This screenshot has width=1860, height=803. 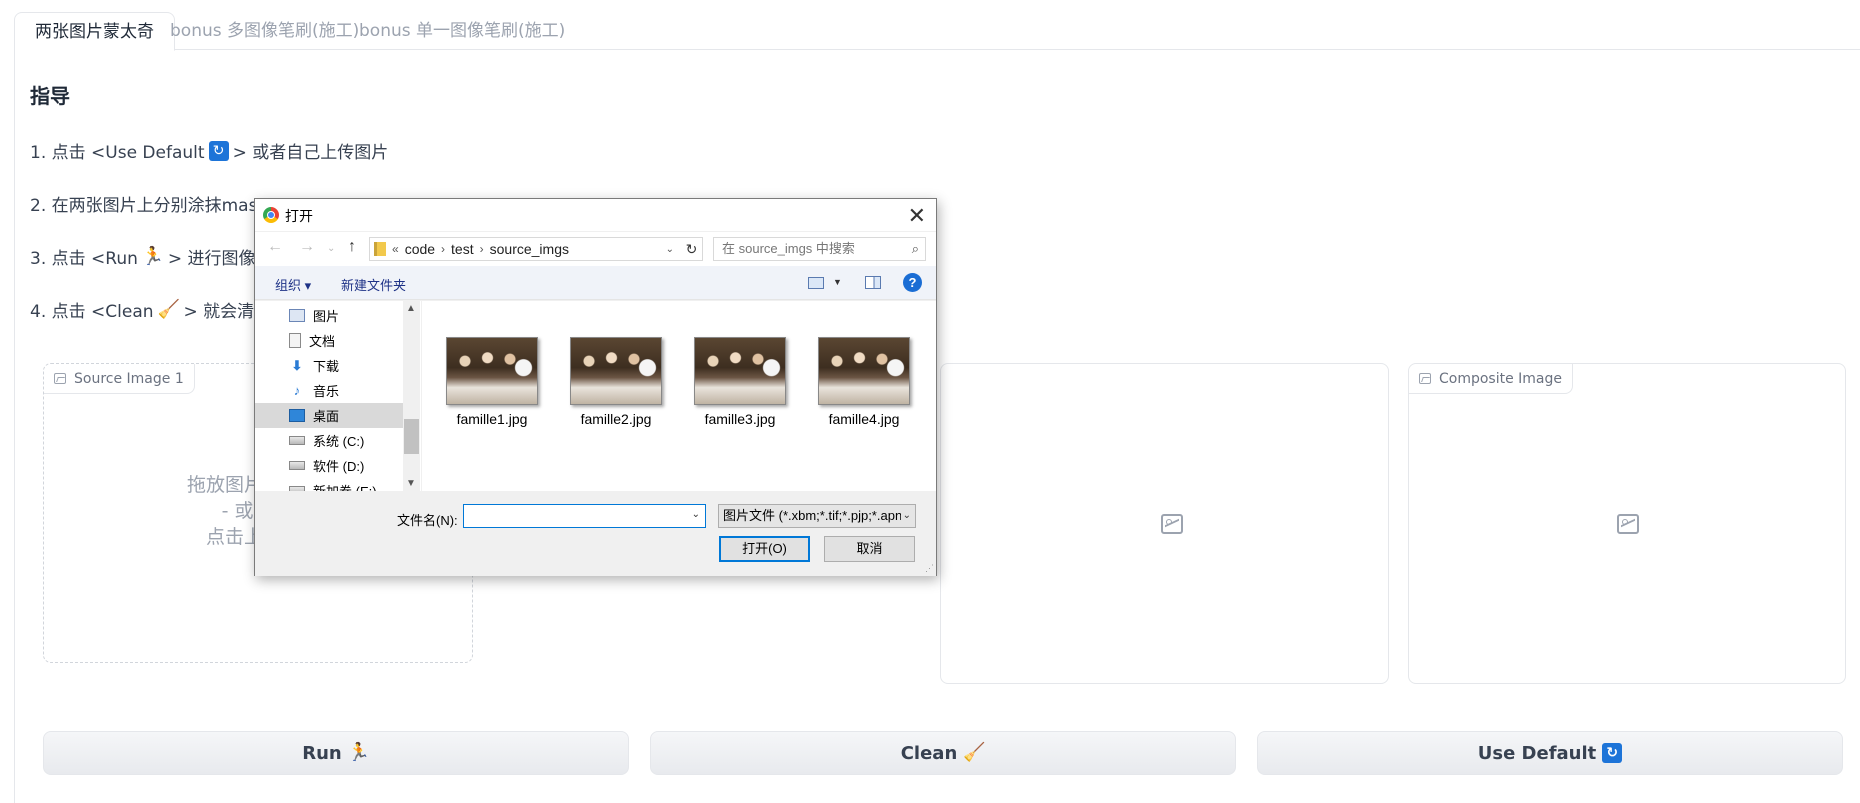 I want to click on tree-item-pictures: 图片, so click(x=329, y=315).